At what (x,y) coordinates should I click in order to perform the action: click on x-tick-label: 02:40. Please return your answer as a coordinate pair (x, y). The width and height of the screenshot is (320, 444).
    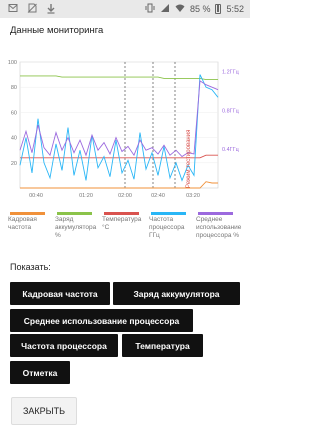
    Looking at the image, I should click on (158, 196).